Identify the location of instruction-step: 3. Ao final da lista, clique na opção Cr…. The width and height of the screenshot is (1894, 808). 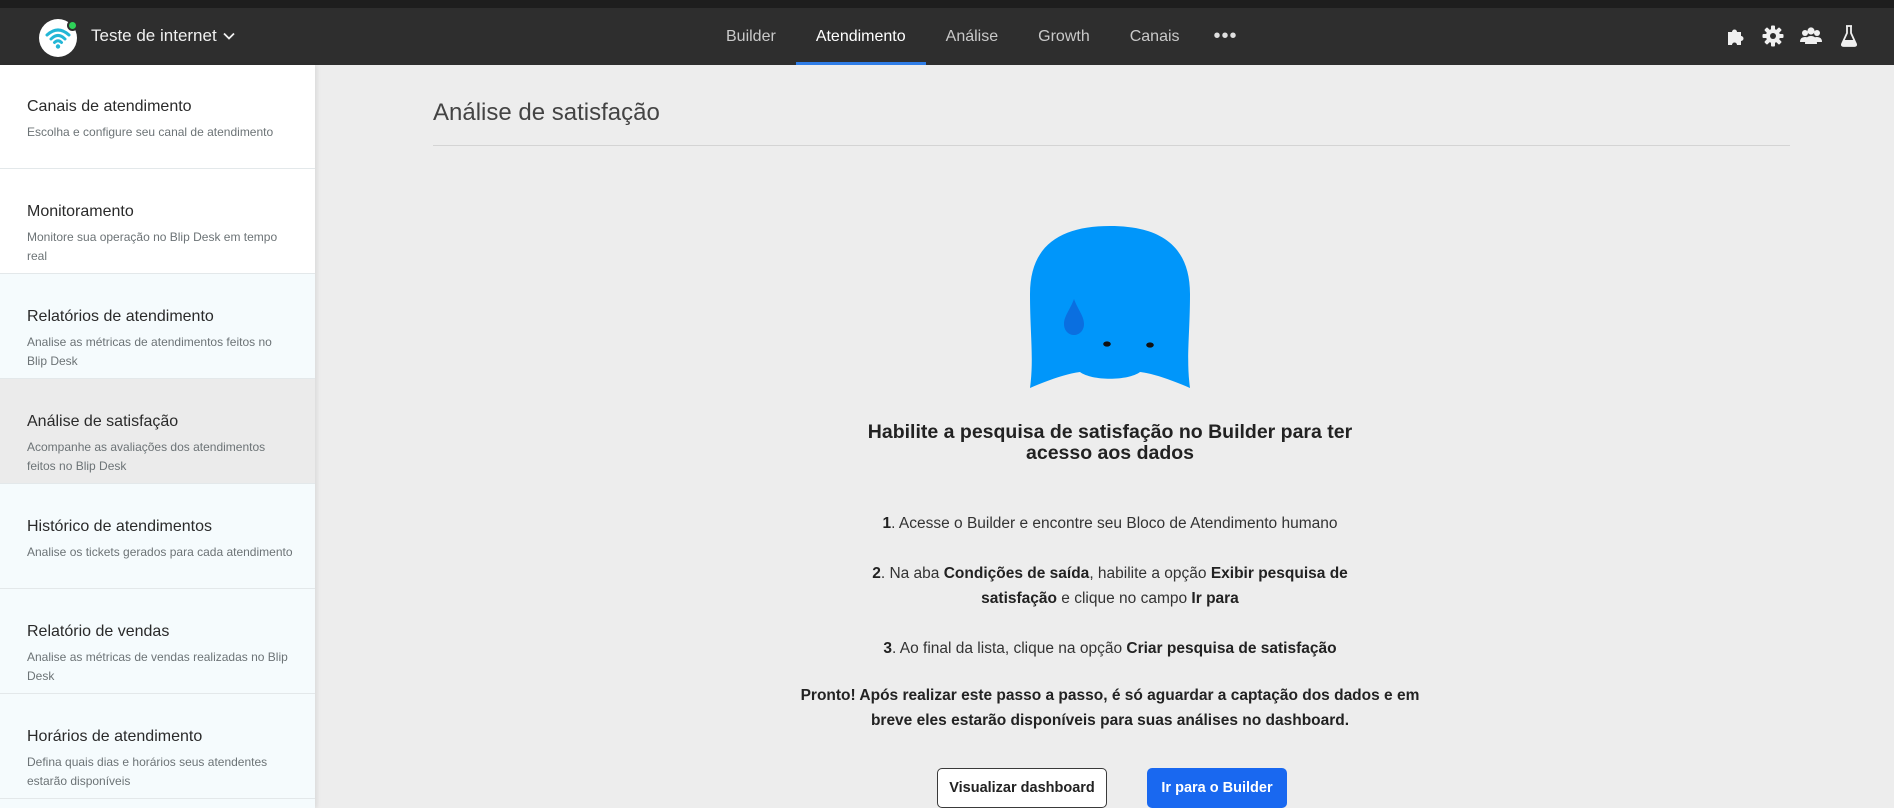
(1110, 648).